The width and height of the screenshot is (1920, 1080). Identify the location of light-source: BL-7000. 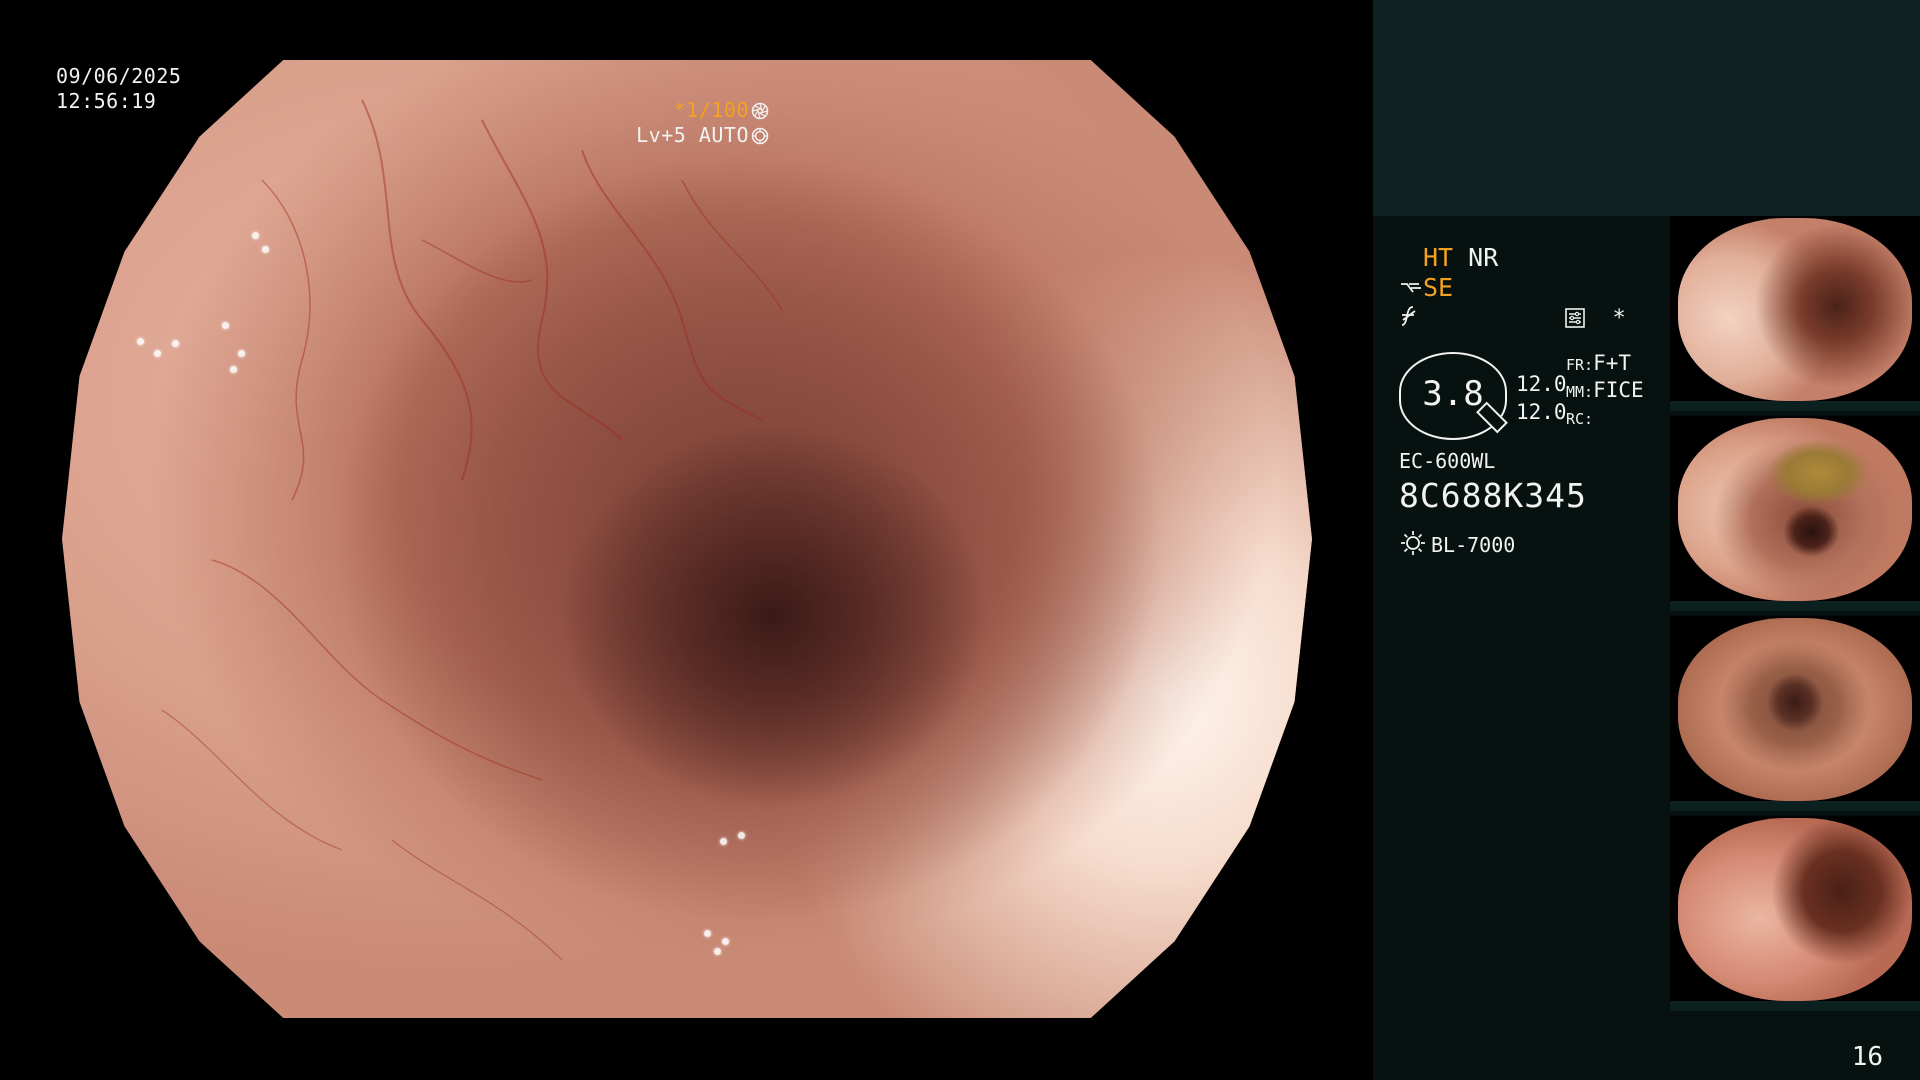
(1457, 543).